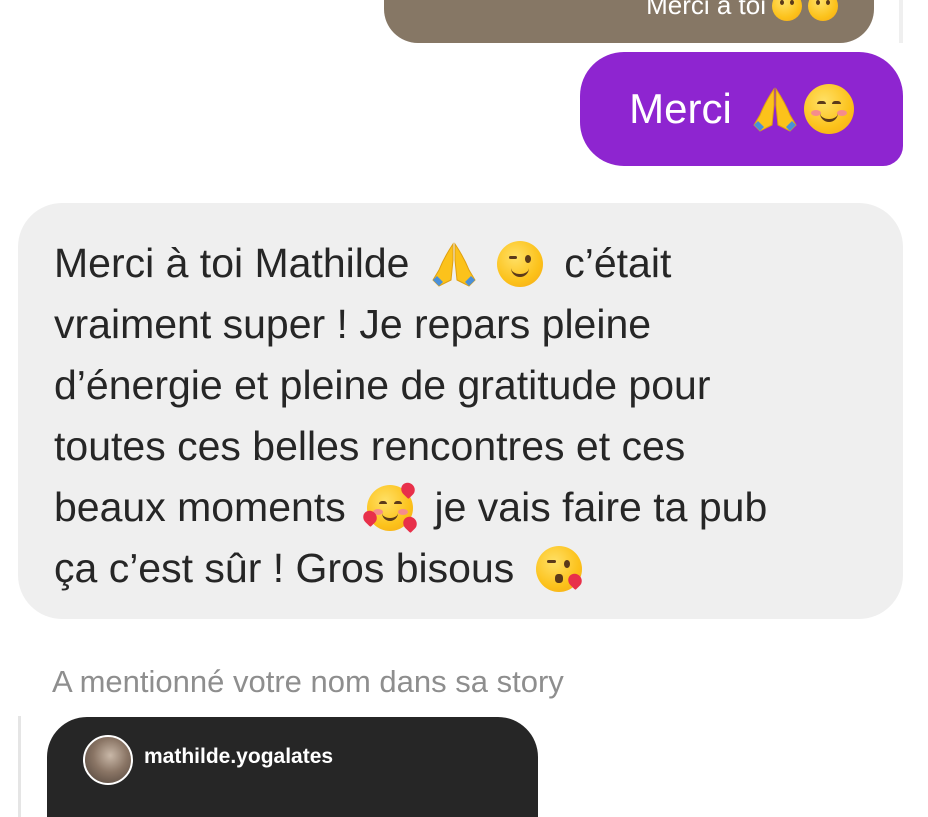  I want to click on smiling-blush-icon, so click(828, 109).